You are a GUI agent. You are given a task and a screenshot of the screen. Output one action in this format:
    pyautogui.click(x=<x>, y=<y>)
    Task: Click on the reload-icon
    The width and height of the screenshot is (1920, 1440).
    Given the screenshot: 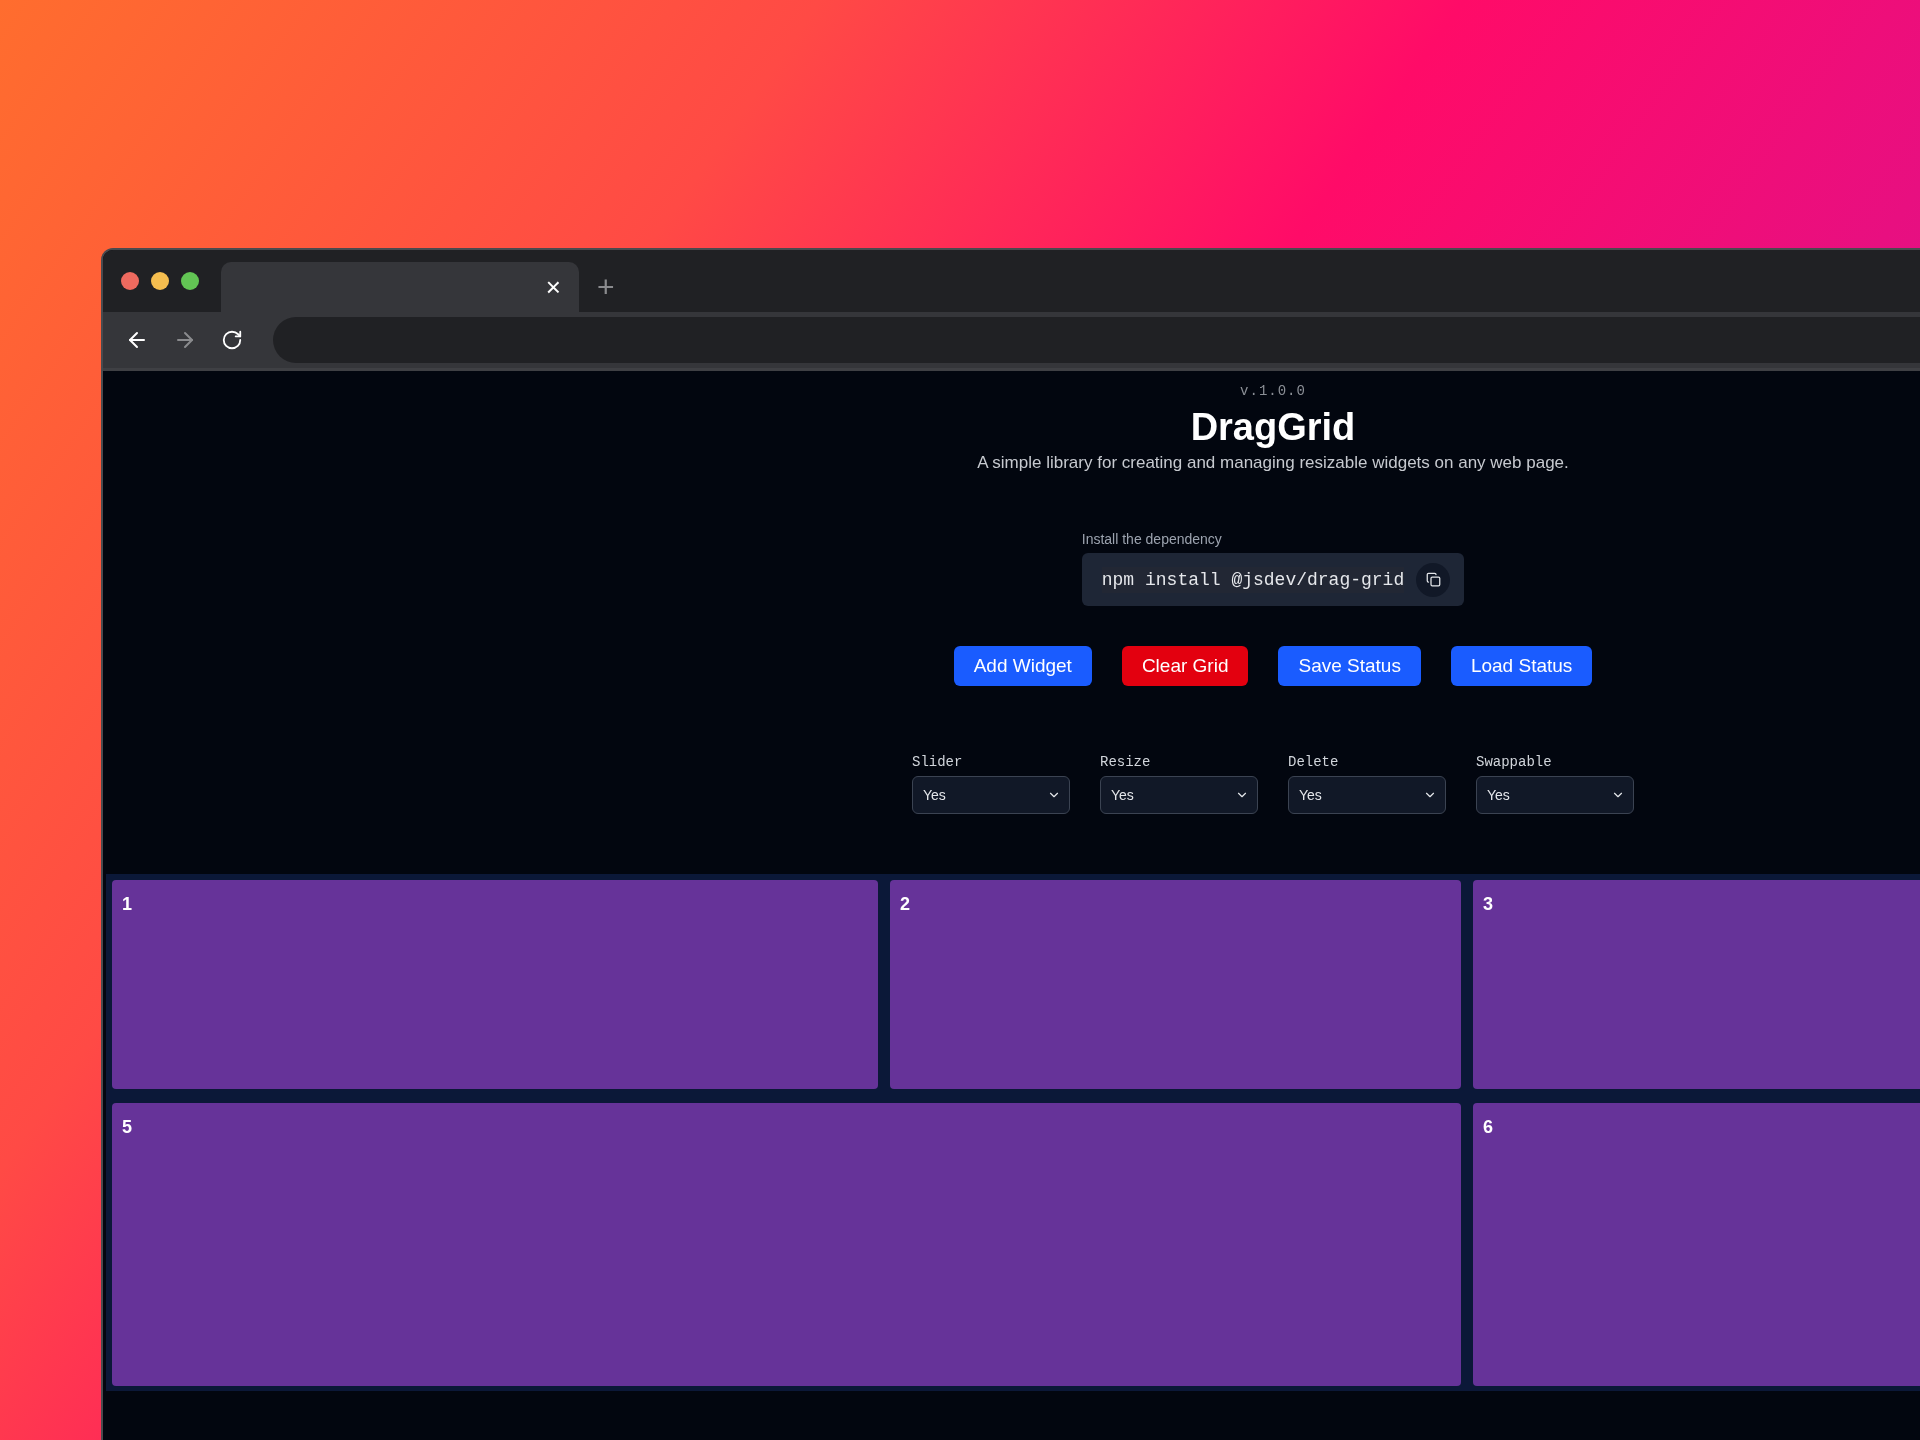 What is the action you would take?
    pyautogui.click(x=232, y=340)
    